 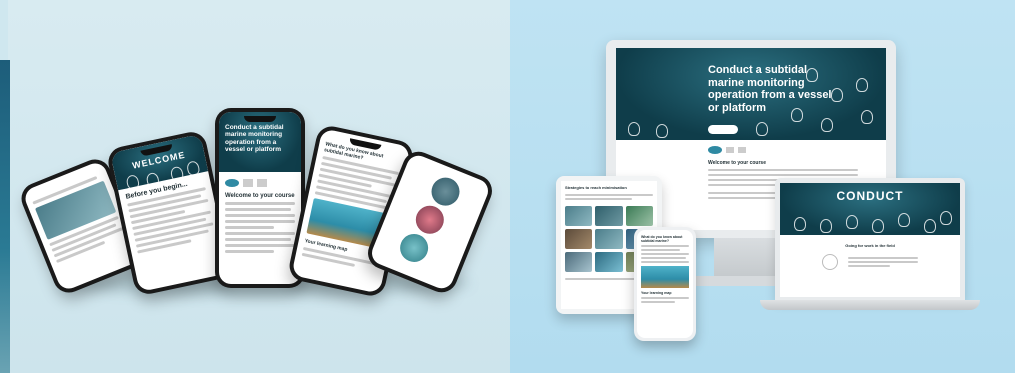 What do you see at coordinates (870, 245) in the screenshot?
I see `field-heading: Going for work in the field` at bounding box center [870, 245].